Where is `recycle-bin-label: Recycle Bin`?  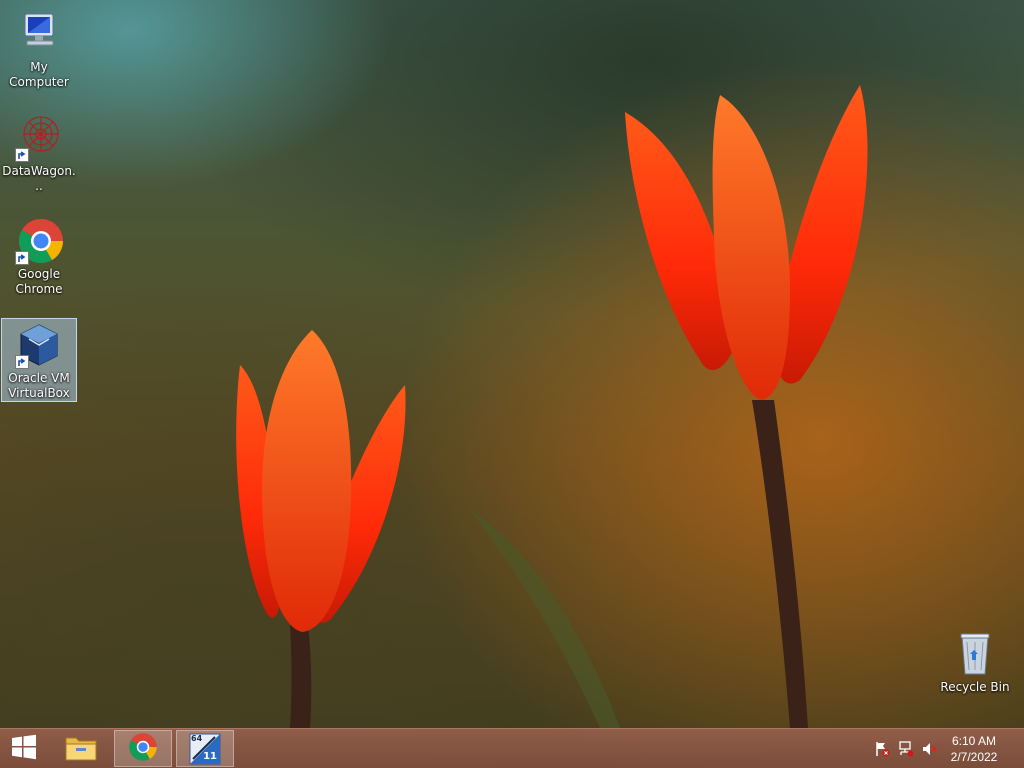 recycle-bin-label: Recycle Bin is located at coordinates (975, 687).